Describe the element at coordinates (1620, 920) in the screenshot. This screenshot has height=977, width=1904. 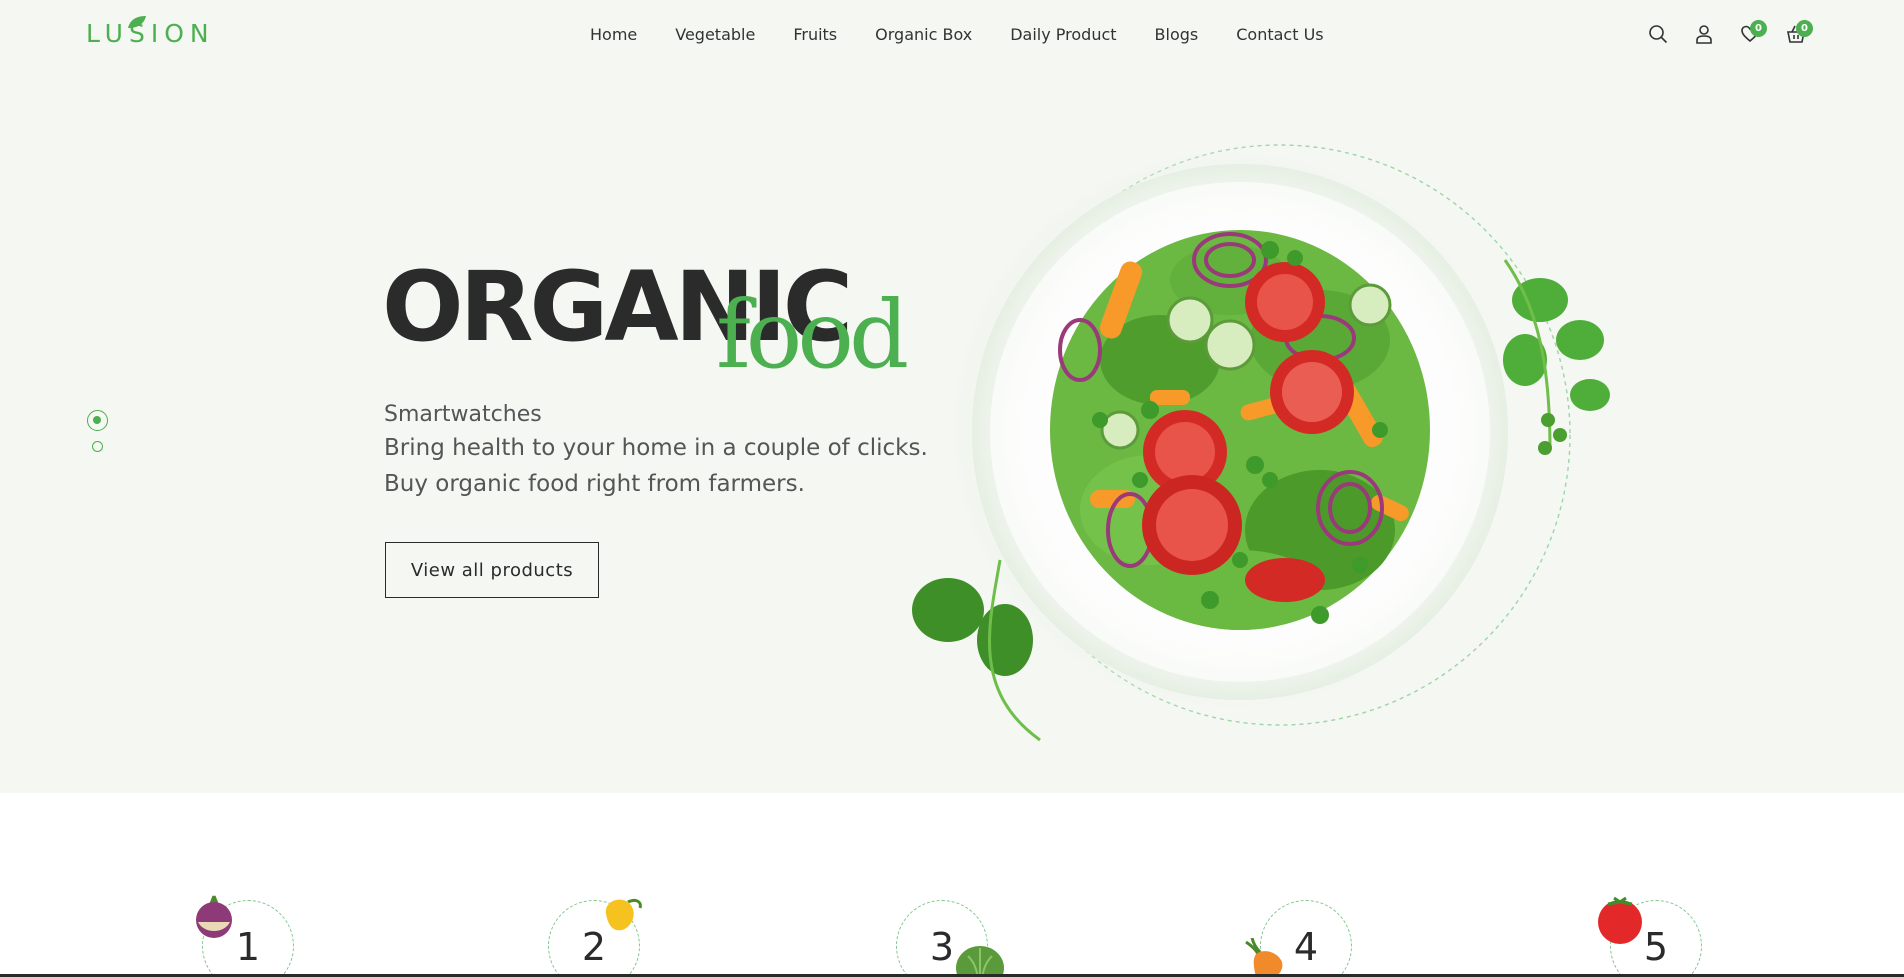
I see `tomato-icon` at that location.